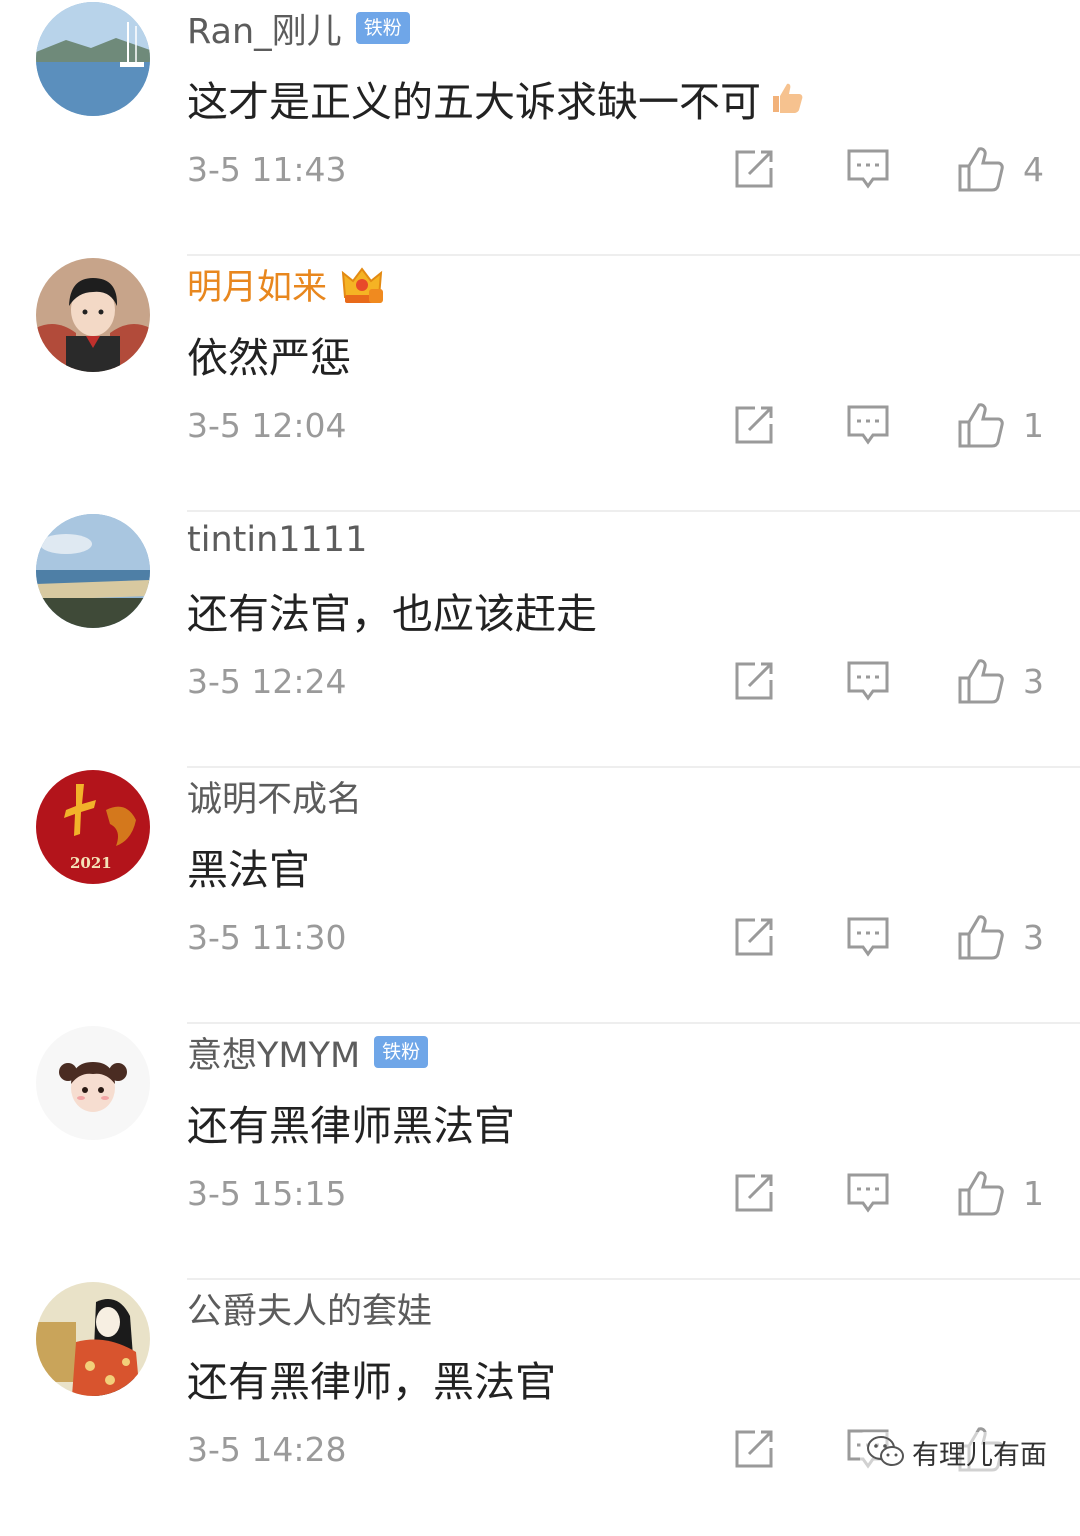 This screenshot has height=1536, width=1080. Describe the element at coordinates (93, 827) in the screenshot. I see `avatar: 2021` at that location.